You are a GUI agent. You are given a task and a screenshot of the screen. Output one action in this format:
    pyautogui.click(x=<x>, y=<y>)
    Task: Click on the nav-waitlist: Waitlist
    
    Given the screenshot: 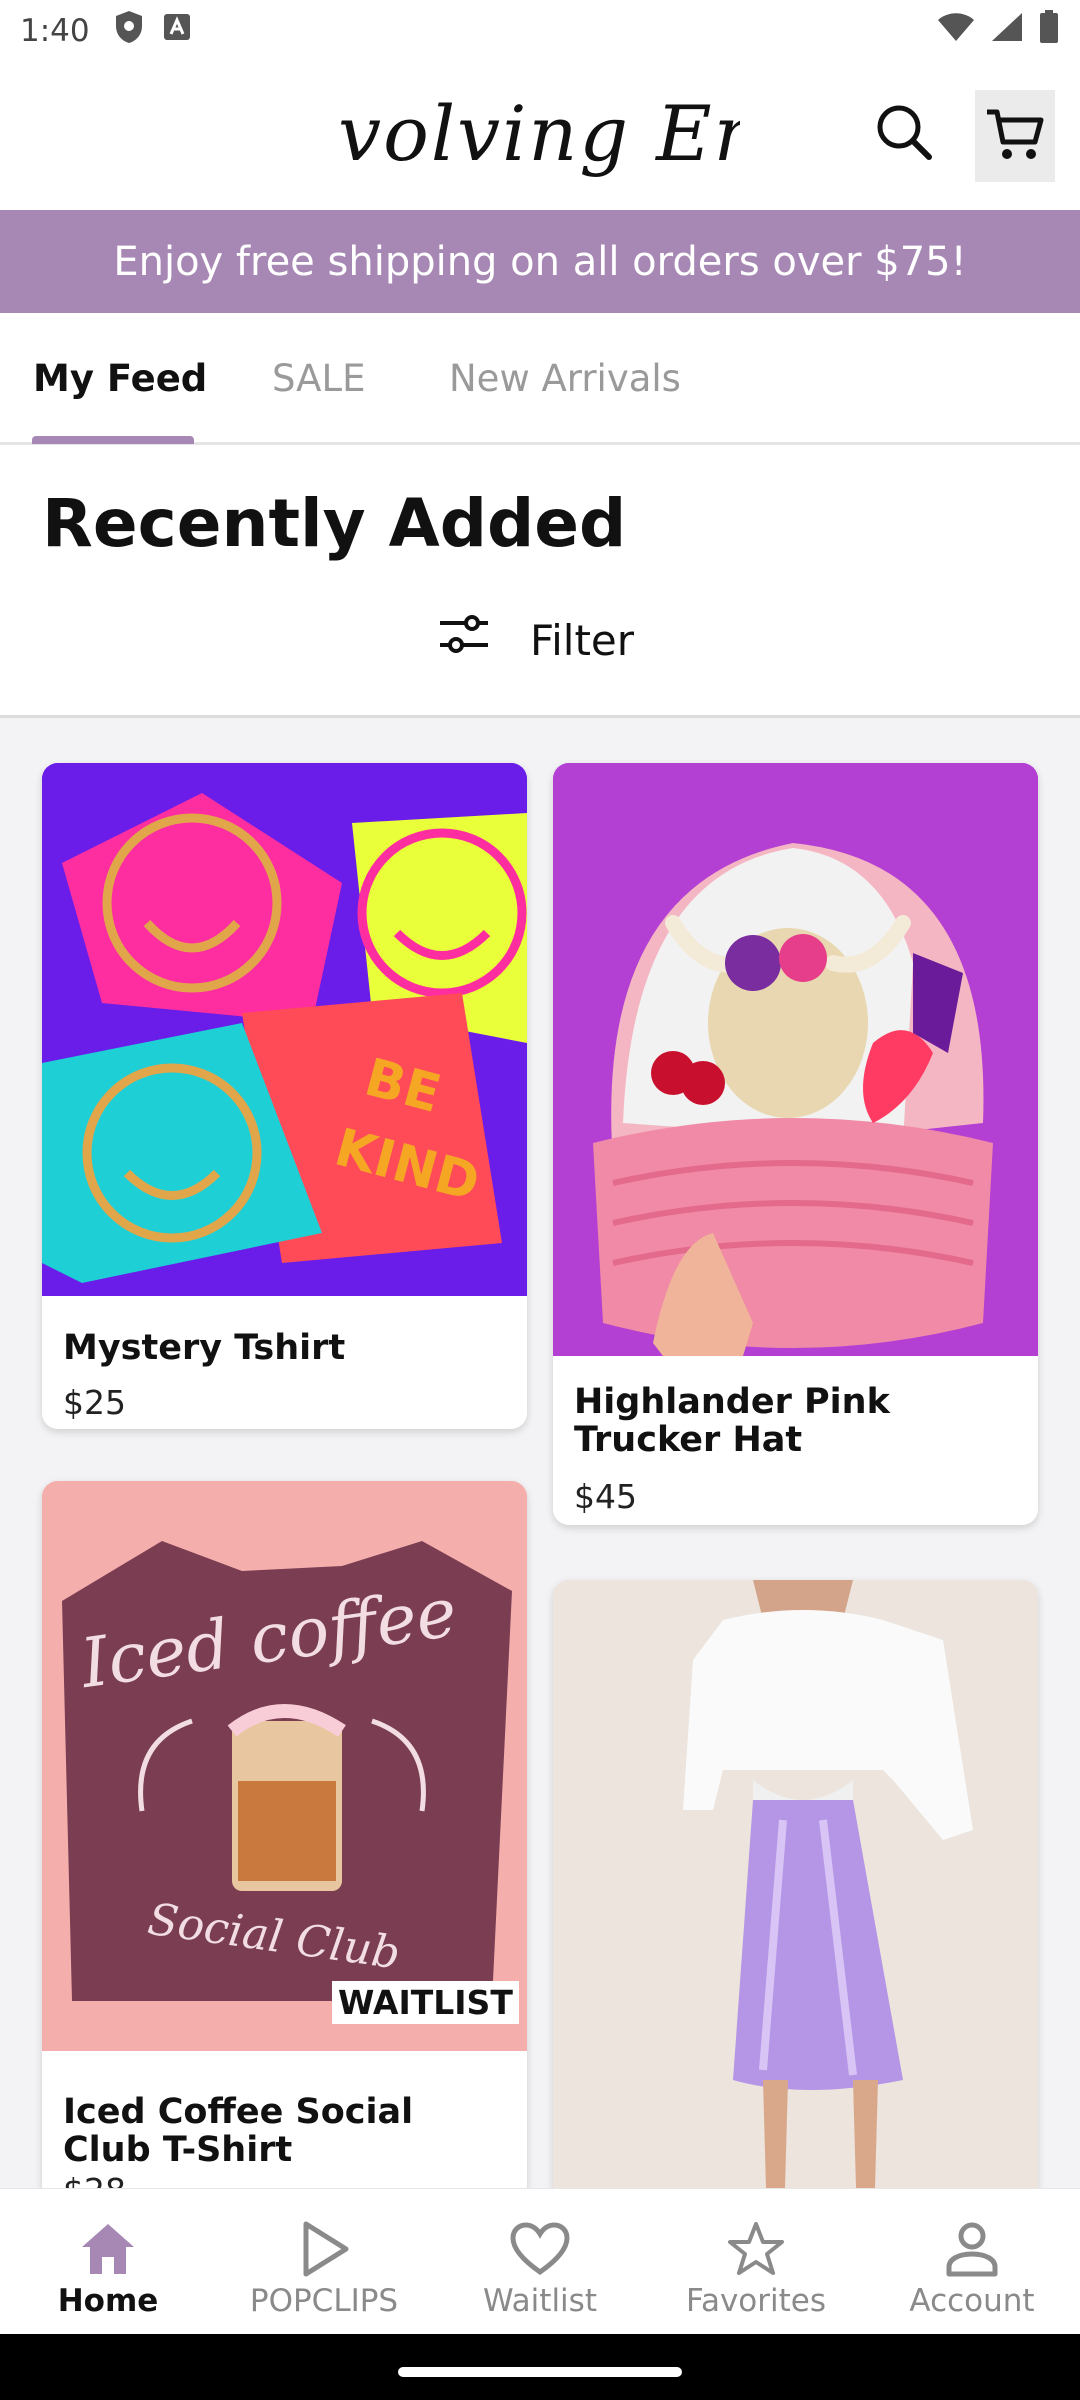 What is the action you would take?
    pyautogui.click(x=540, y=2262)
    